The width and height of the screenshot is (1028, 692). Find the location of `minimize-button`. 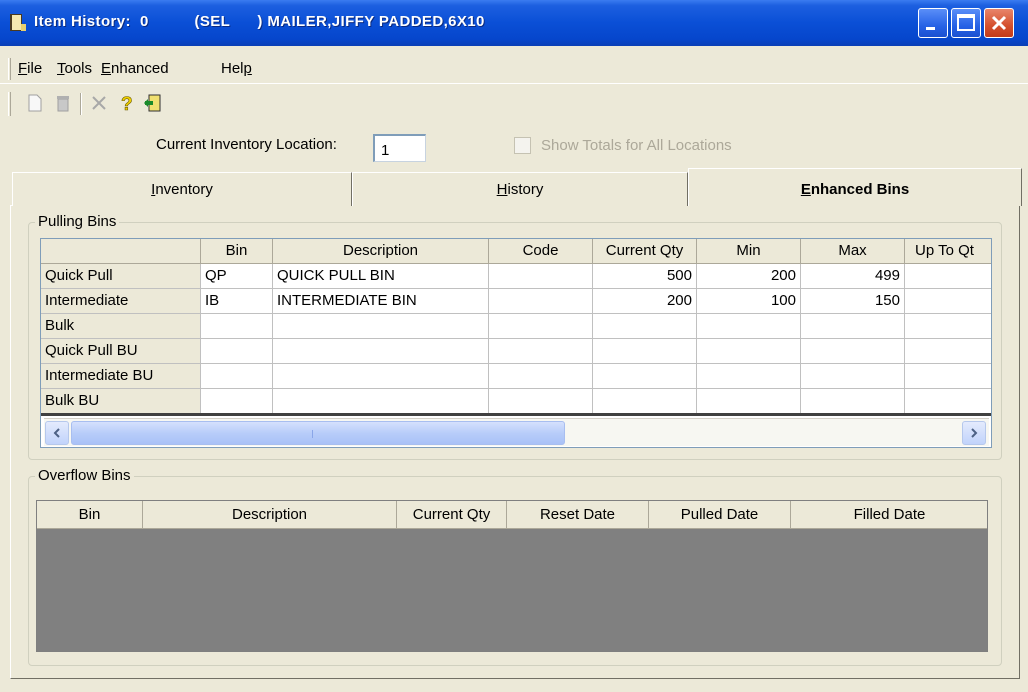

minimize-button is located at coordinates (933, 23).